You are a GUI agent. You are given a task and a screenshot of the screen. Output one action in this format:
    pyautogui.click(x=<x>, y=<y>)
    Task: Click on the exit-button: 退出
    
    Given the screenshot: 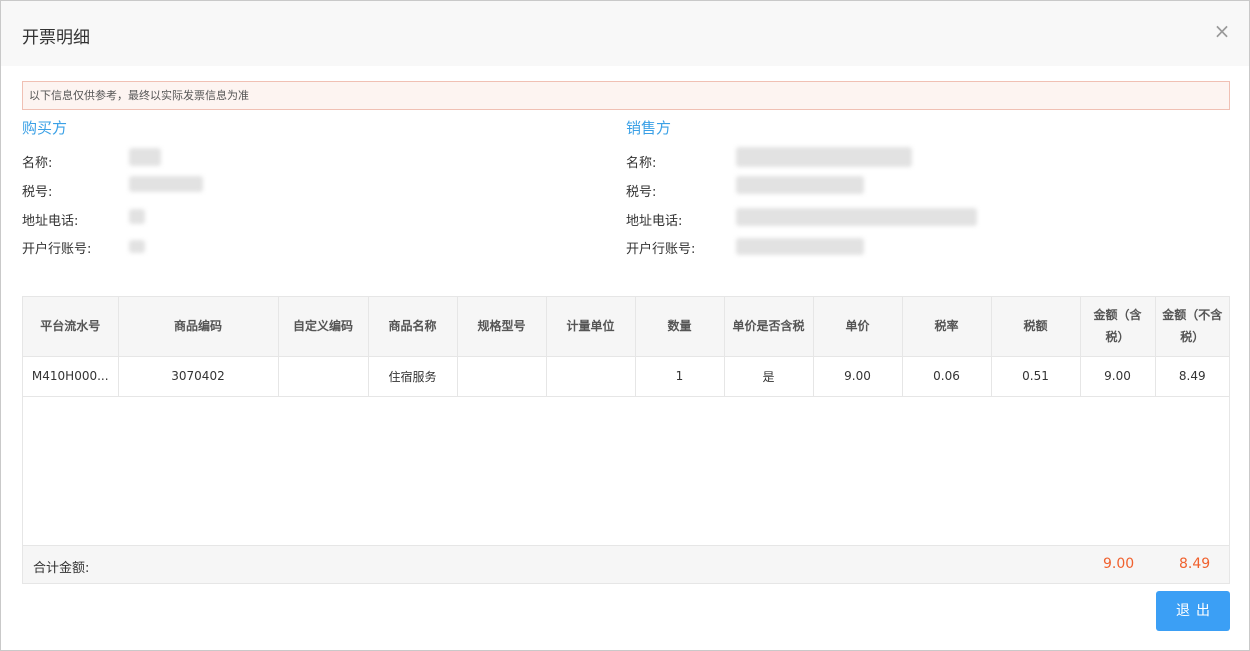 What is the action you would take?
    pyautogui.click(x=1193, y=611)
    